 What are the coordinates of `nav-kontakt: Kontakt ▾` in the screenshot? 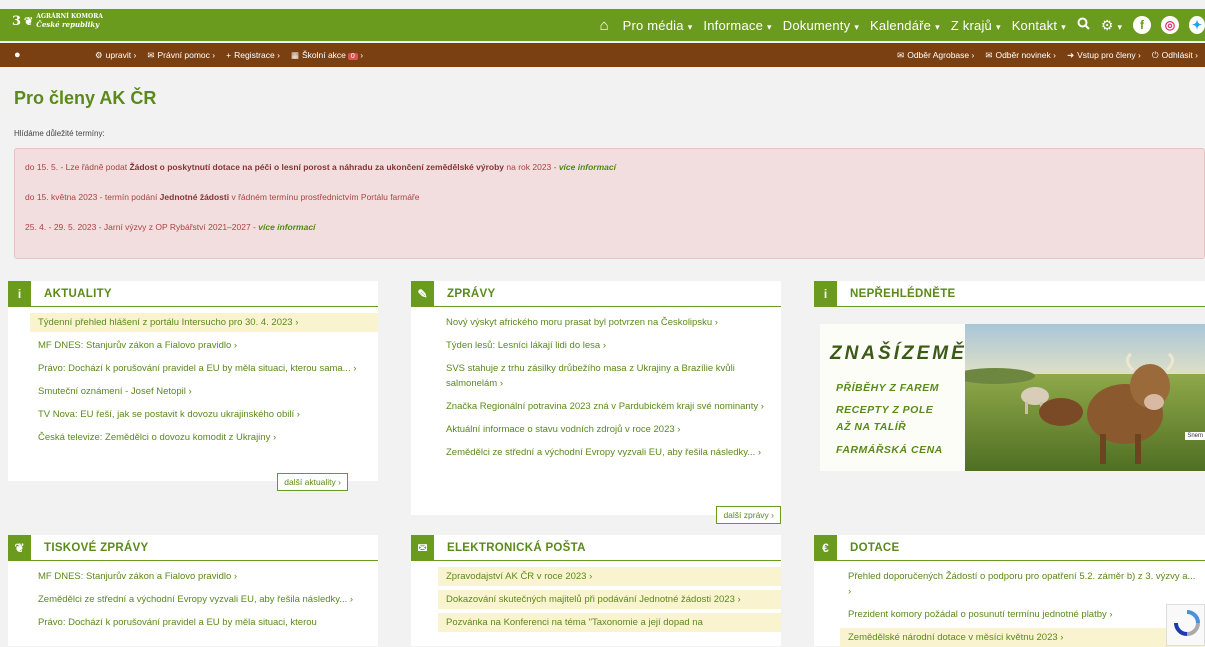 It's located at (1039, 25).